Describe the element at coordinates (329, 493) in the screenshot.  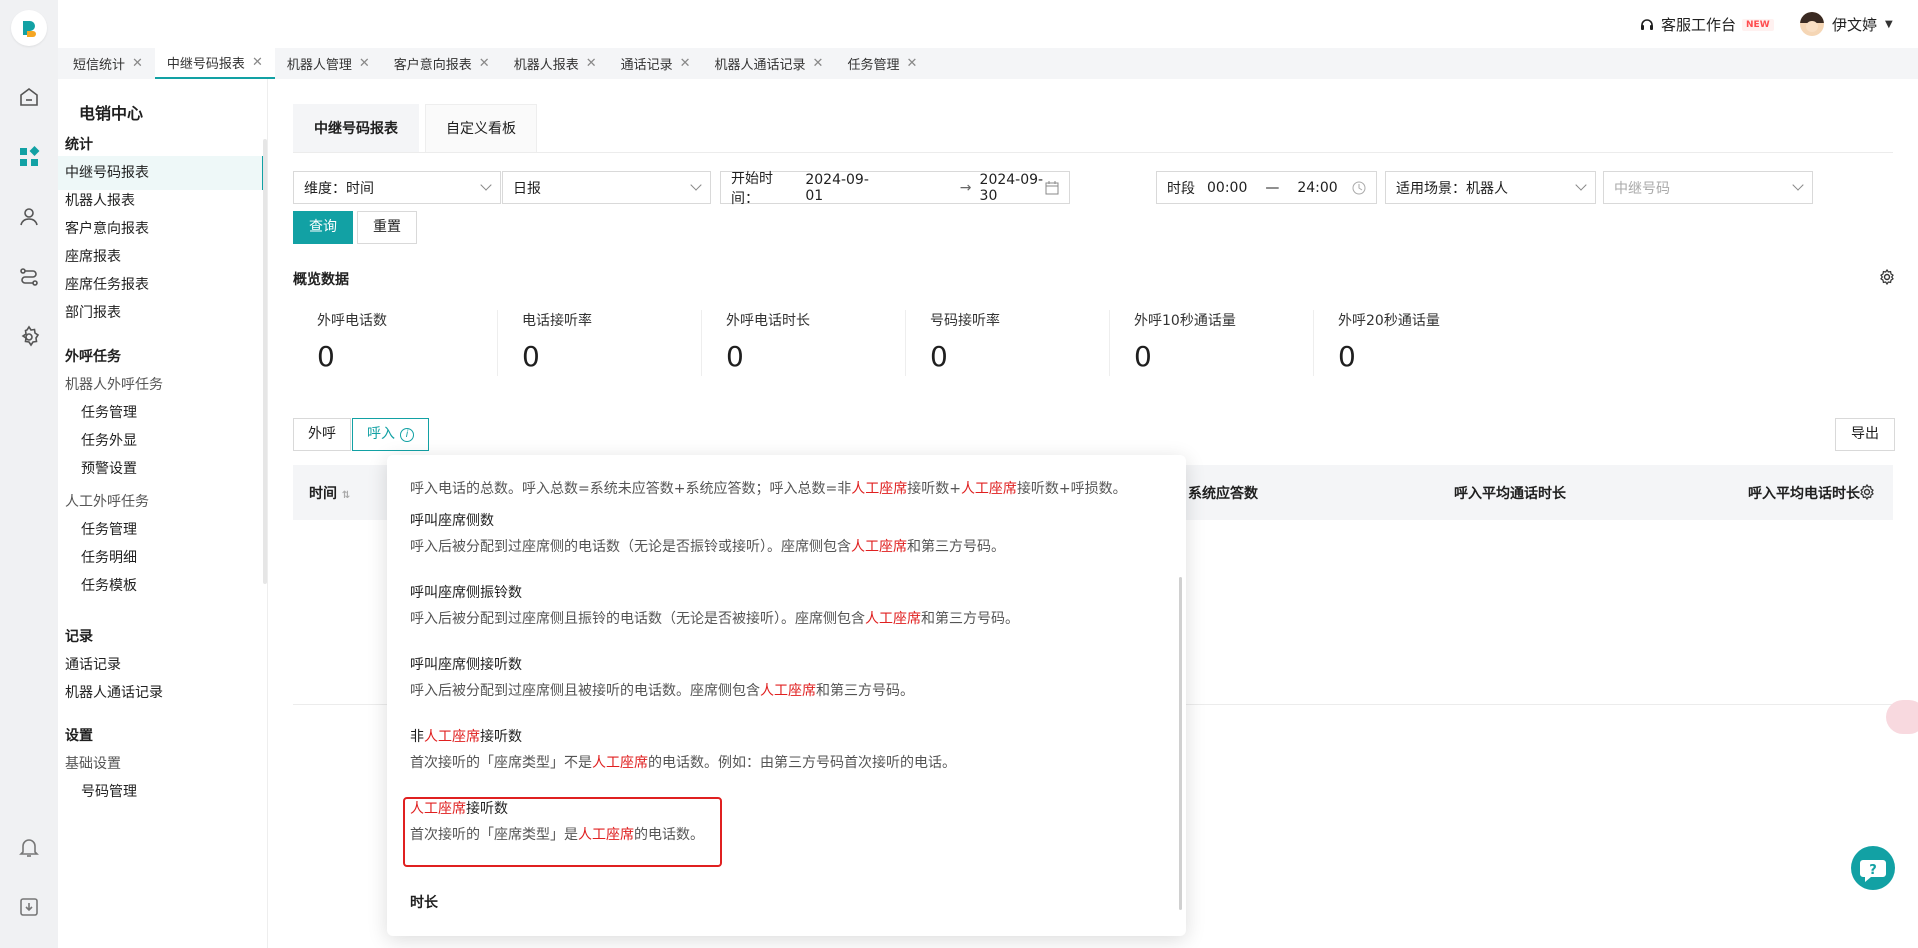
I see `header-time: 时间 ⇅` at that location.